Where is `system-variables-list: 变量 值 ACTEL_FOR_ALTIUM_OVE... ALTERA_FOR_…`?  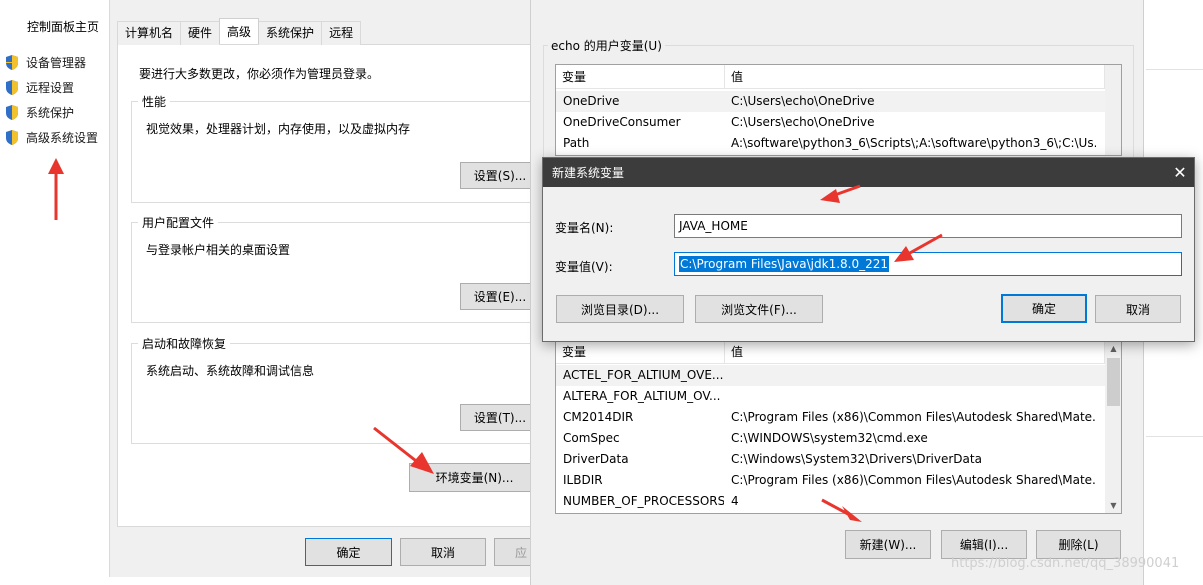 system-variables-list: 变量 值 ACTEL_FOR_ALTIUM_OVE... ALTERA_FOR_… is located at coordinates (838, 426).